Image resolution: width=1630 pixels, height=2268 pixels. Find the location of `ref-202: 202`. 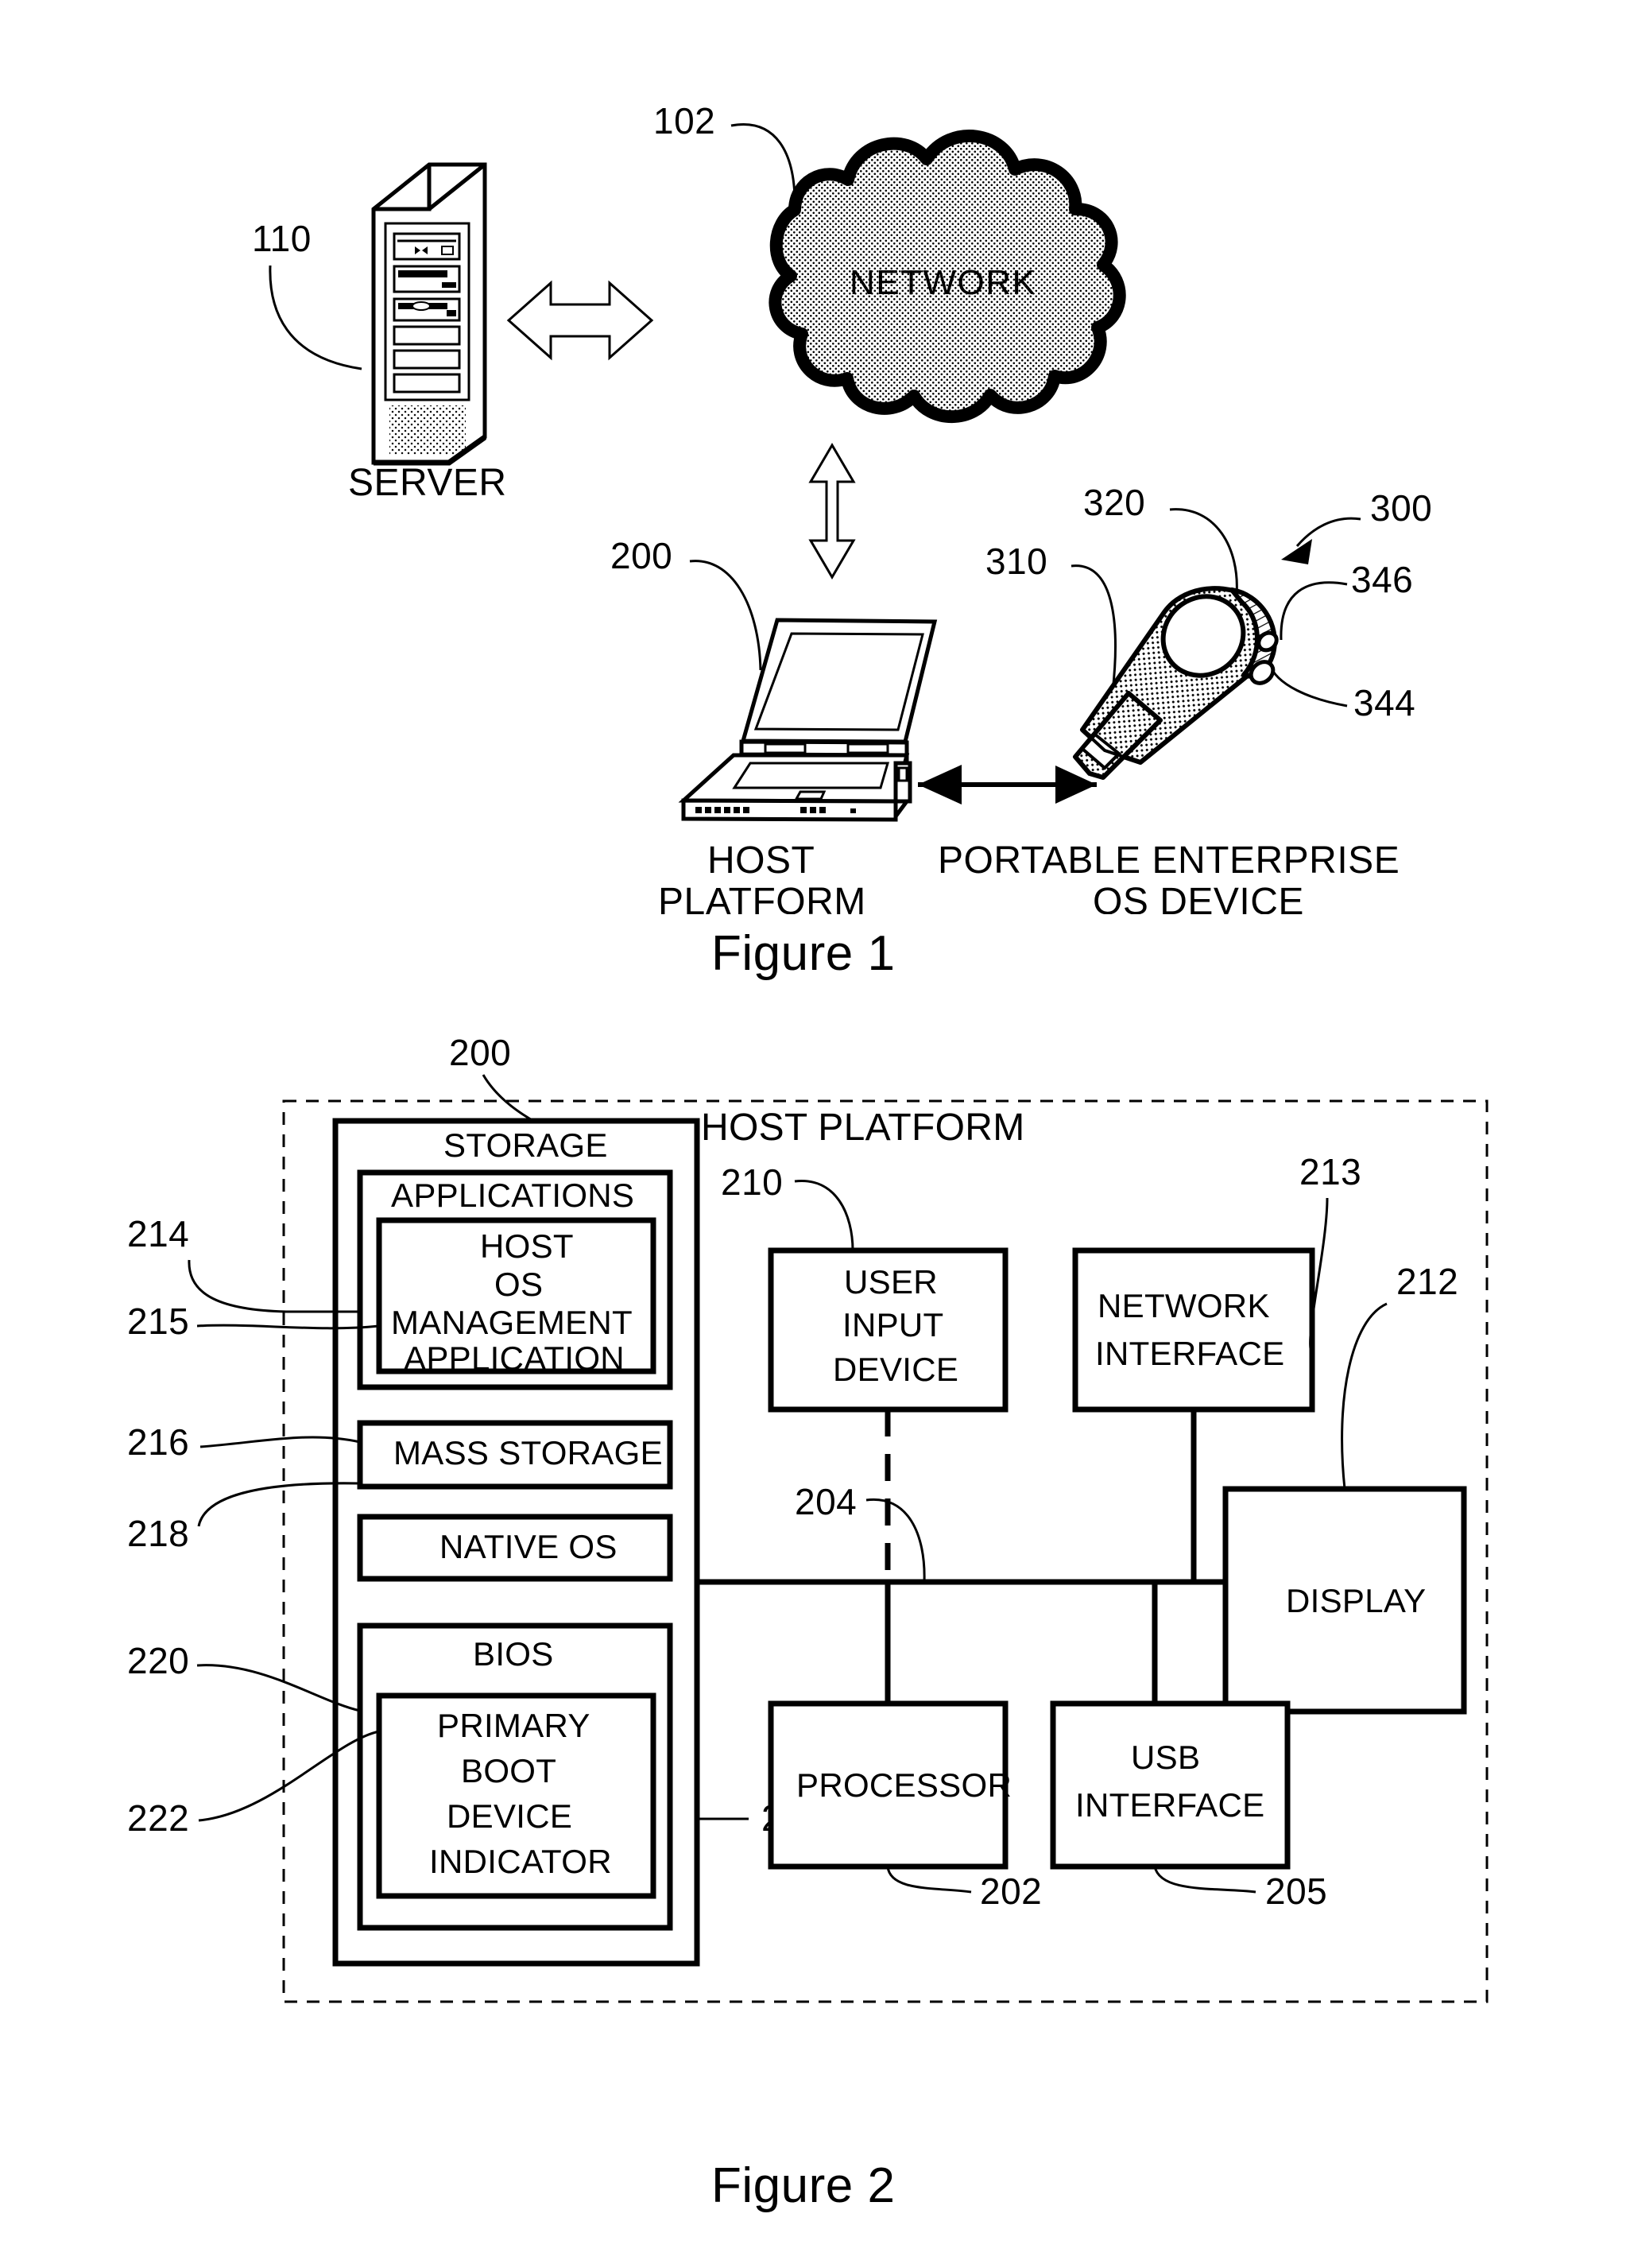

ref-202: 202 is located at coordinates (1011, 1891).